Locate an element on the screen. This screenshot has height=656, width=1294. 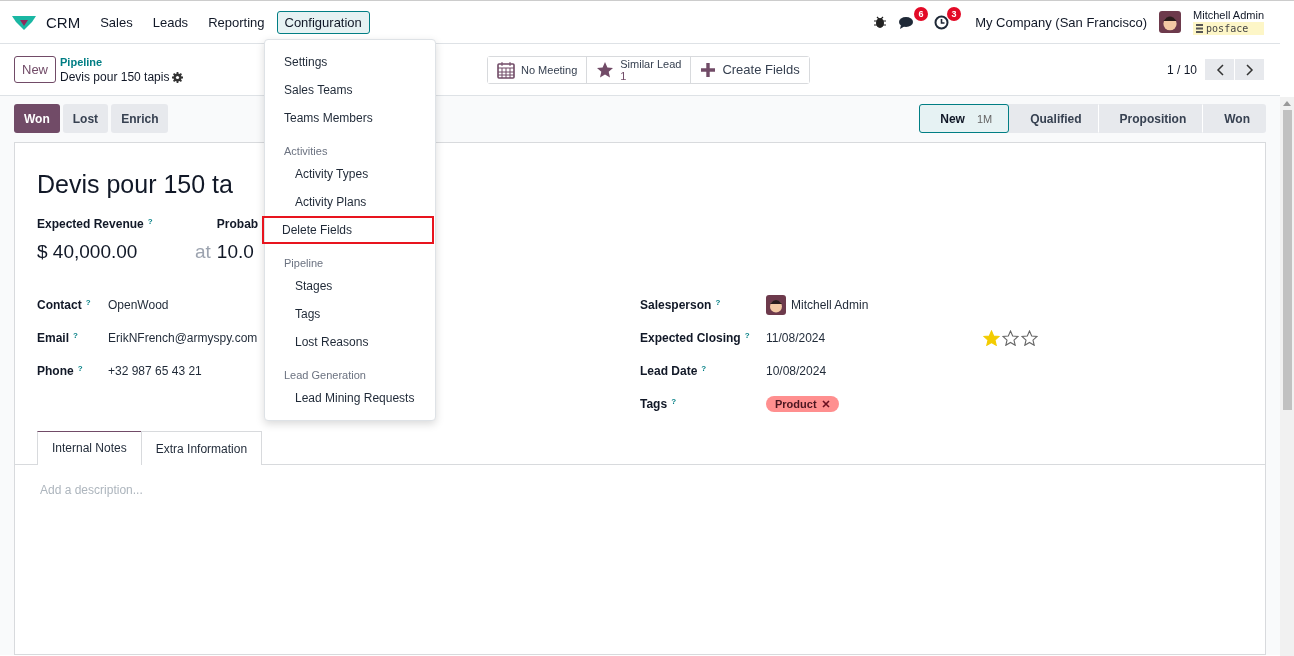
stage-button: Won is located at coordinates (1234, 118).